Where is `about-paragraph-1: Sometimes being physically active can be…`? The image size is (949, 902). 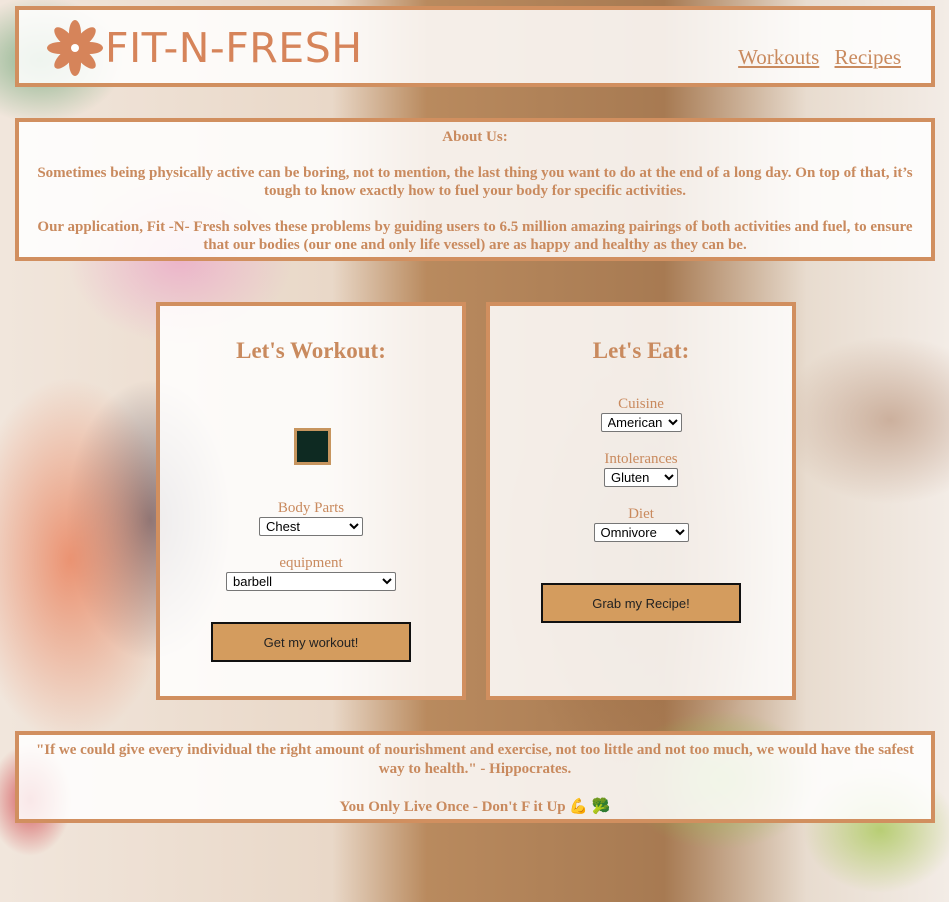 about-paragraph-1: Sometimes being physically active can be… is located at coordinates (475, 182).